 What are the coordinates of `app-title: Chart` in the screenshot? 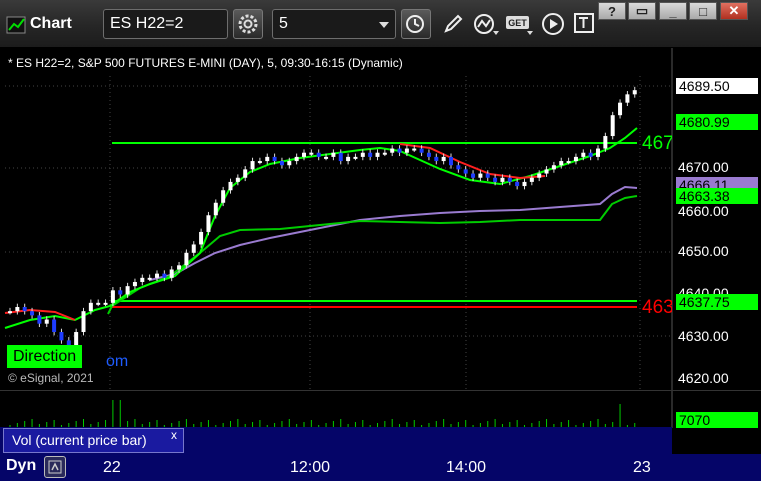 It's located at (39, 24).